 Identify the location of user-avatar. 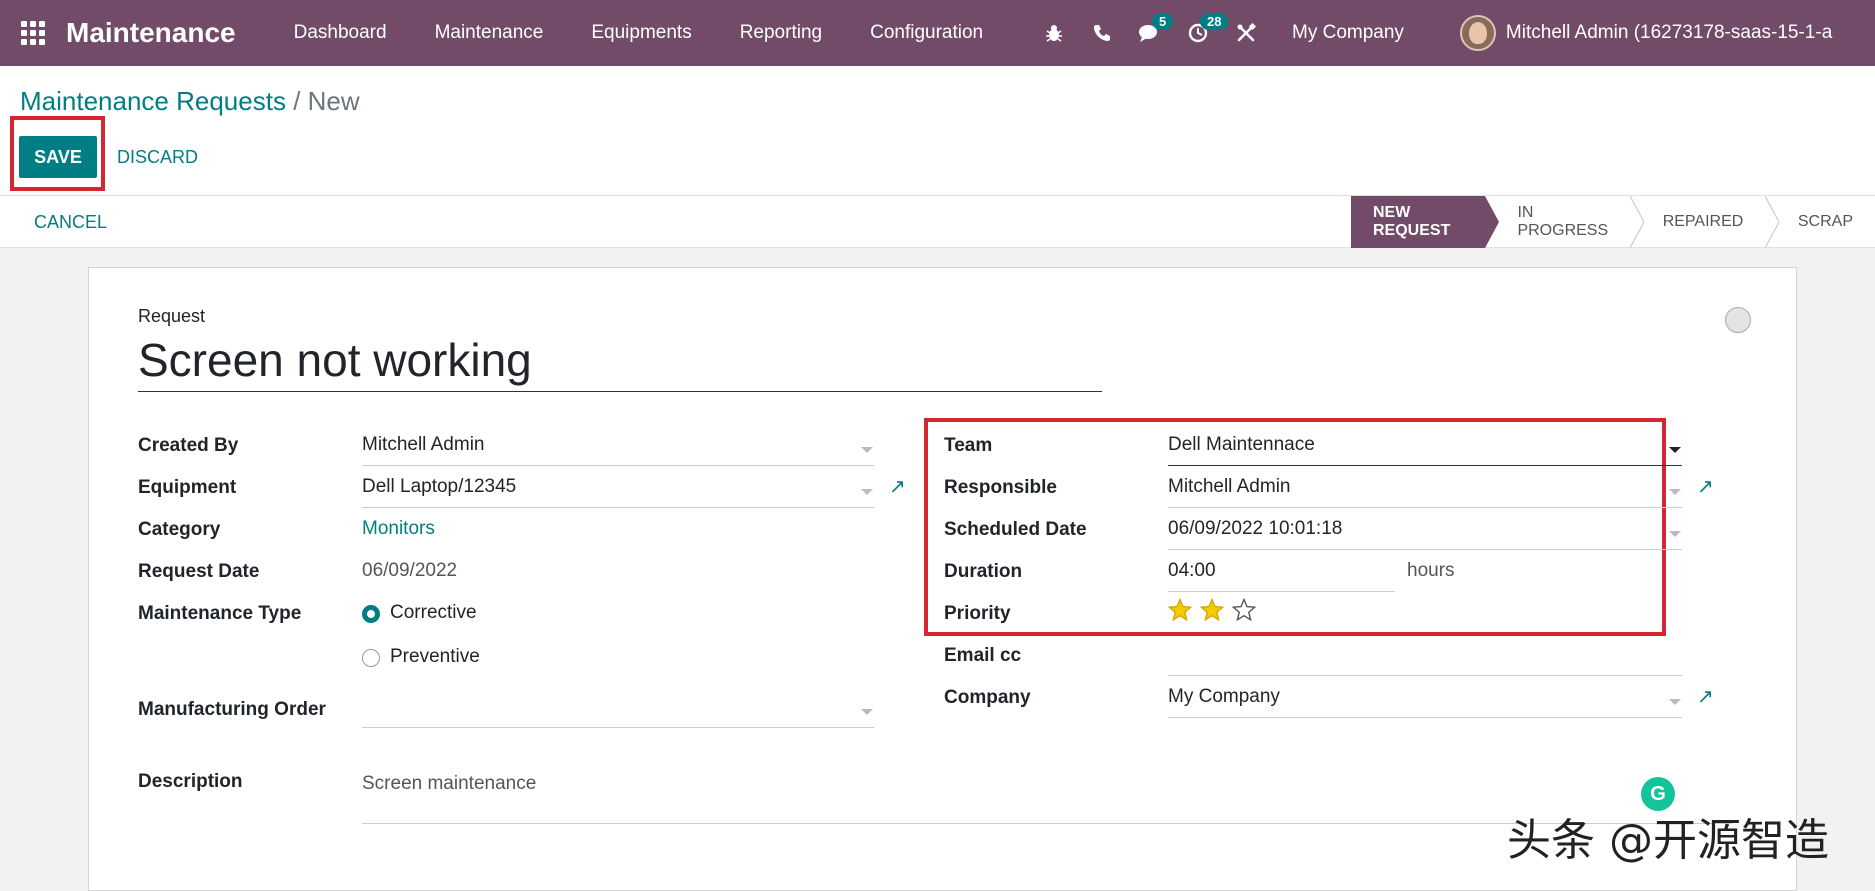
(1477, 33).